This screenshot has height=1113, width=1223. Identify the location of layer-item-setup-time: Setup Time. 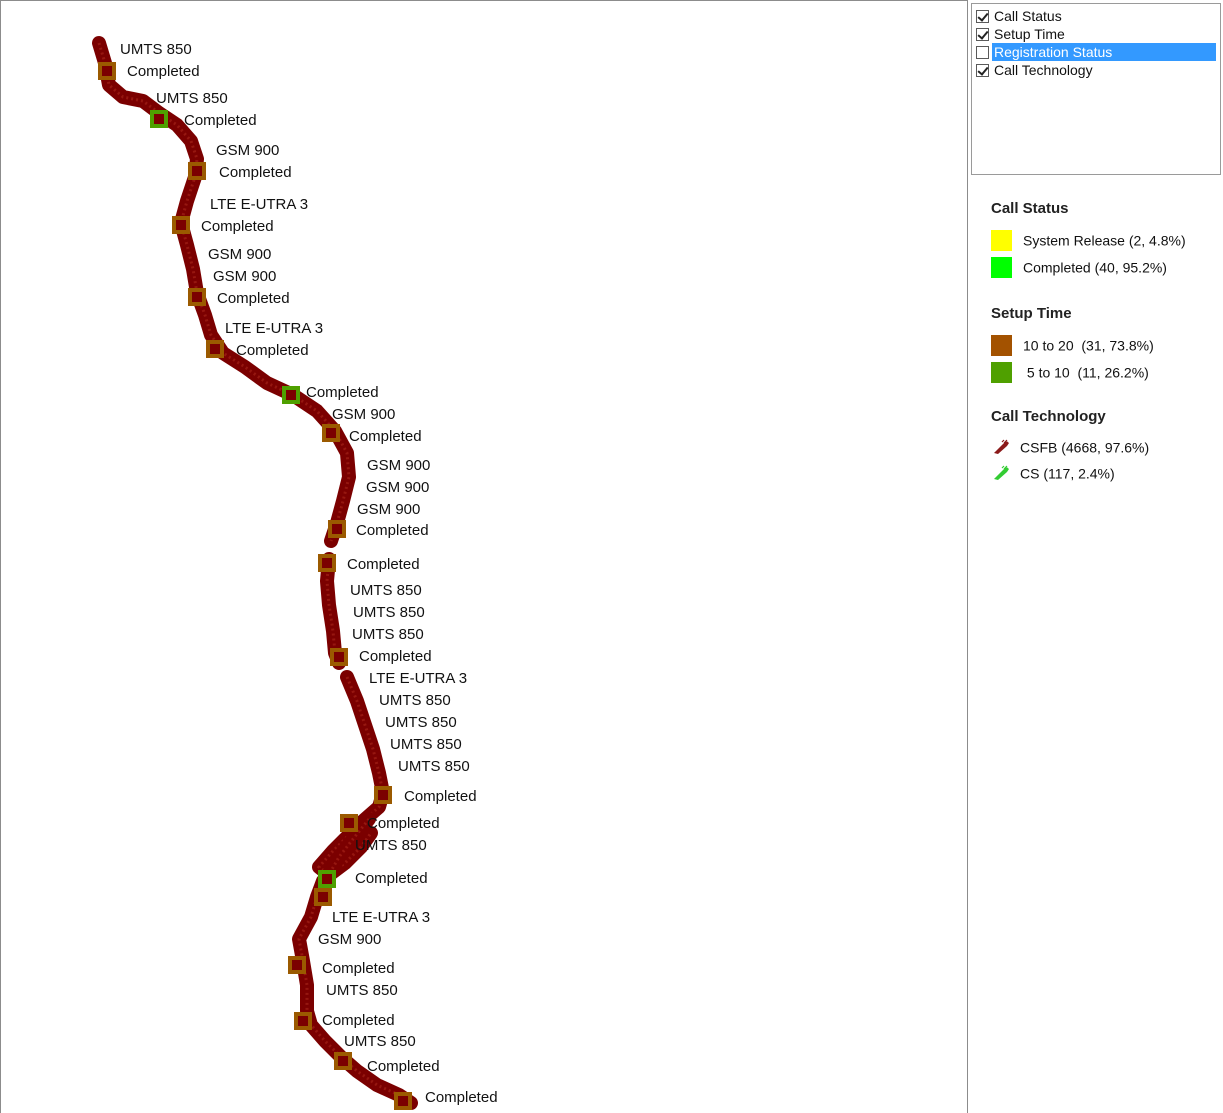
(1021, 34).